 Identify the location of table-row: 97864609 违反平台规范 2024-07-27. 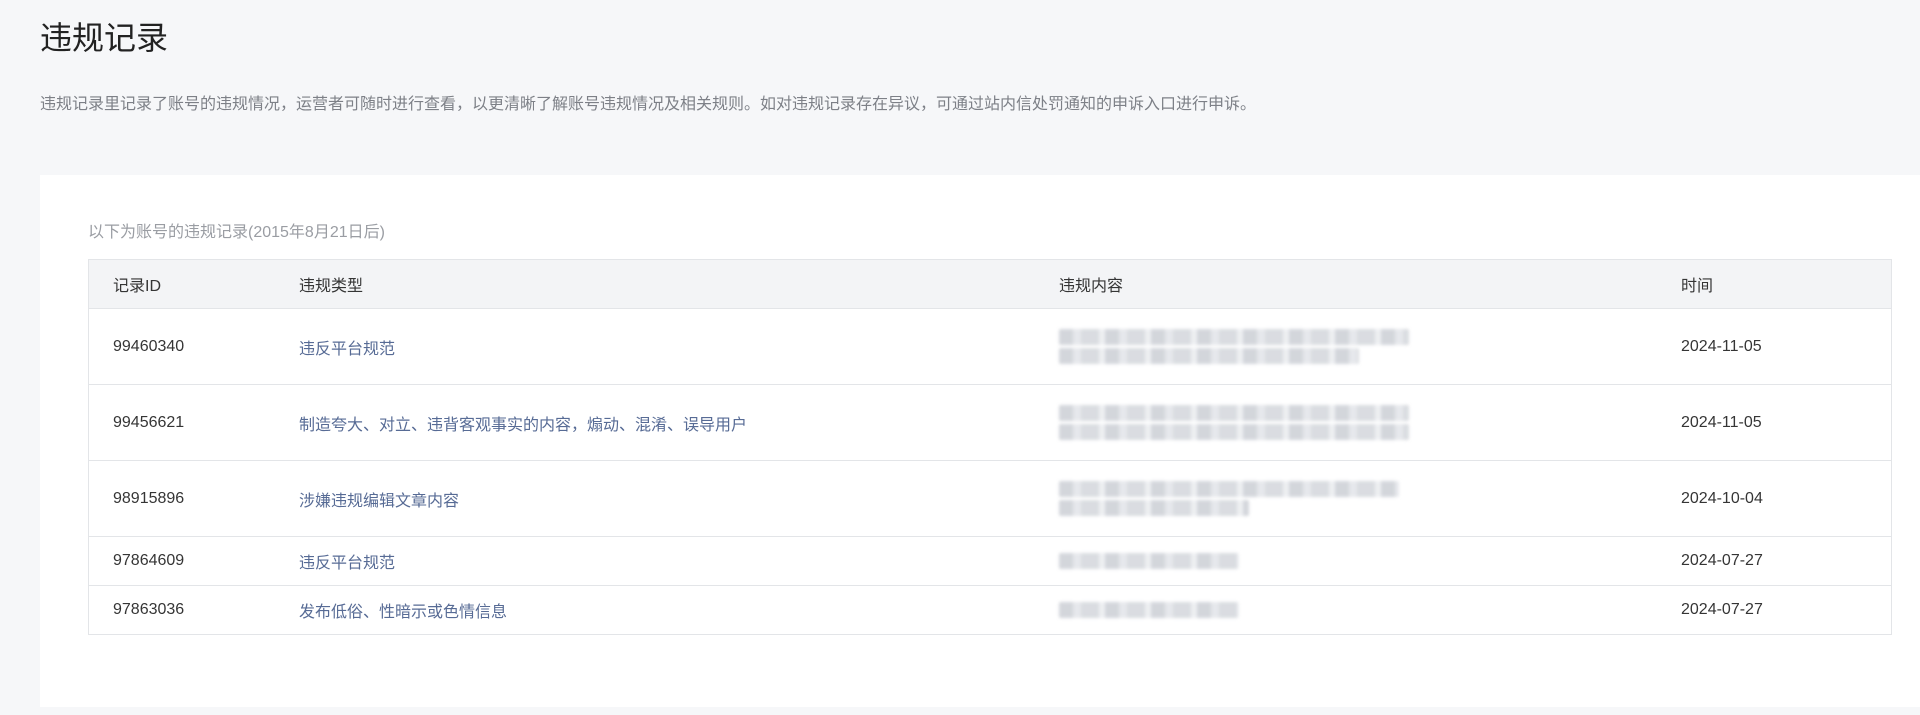
(990, 561).